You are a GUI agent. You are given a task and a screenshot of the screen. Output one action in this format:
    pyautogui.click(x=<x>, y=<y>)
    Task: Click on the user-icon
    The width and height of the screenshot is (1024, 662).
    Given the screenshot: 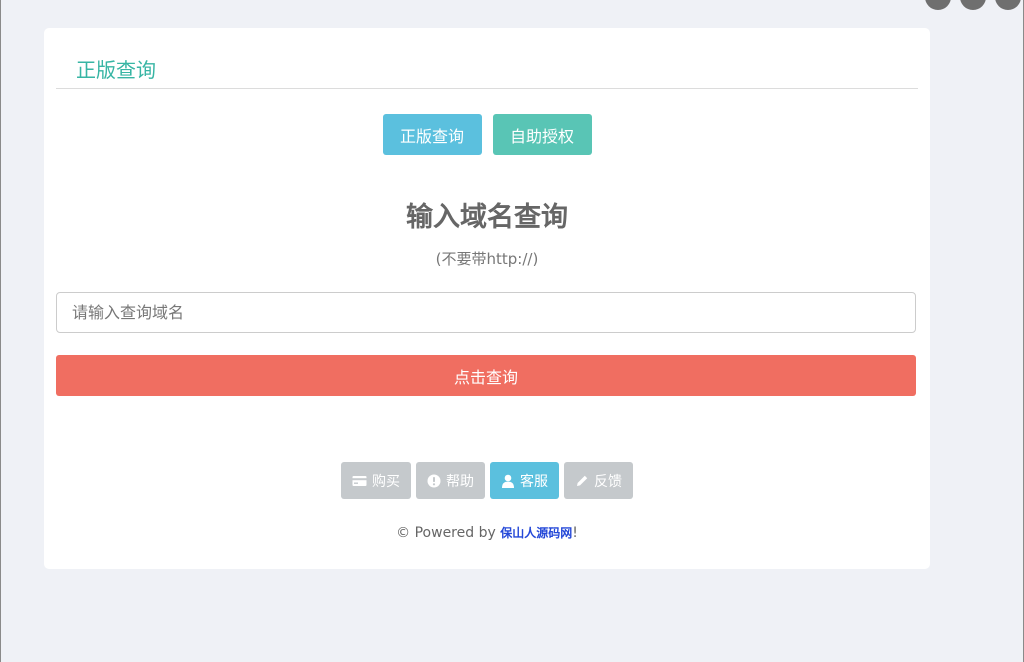 What is the action you would take?
    pyautogui.click(x=508, y=481)
    